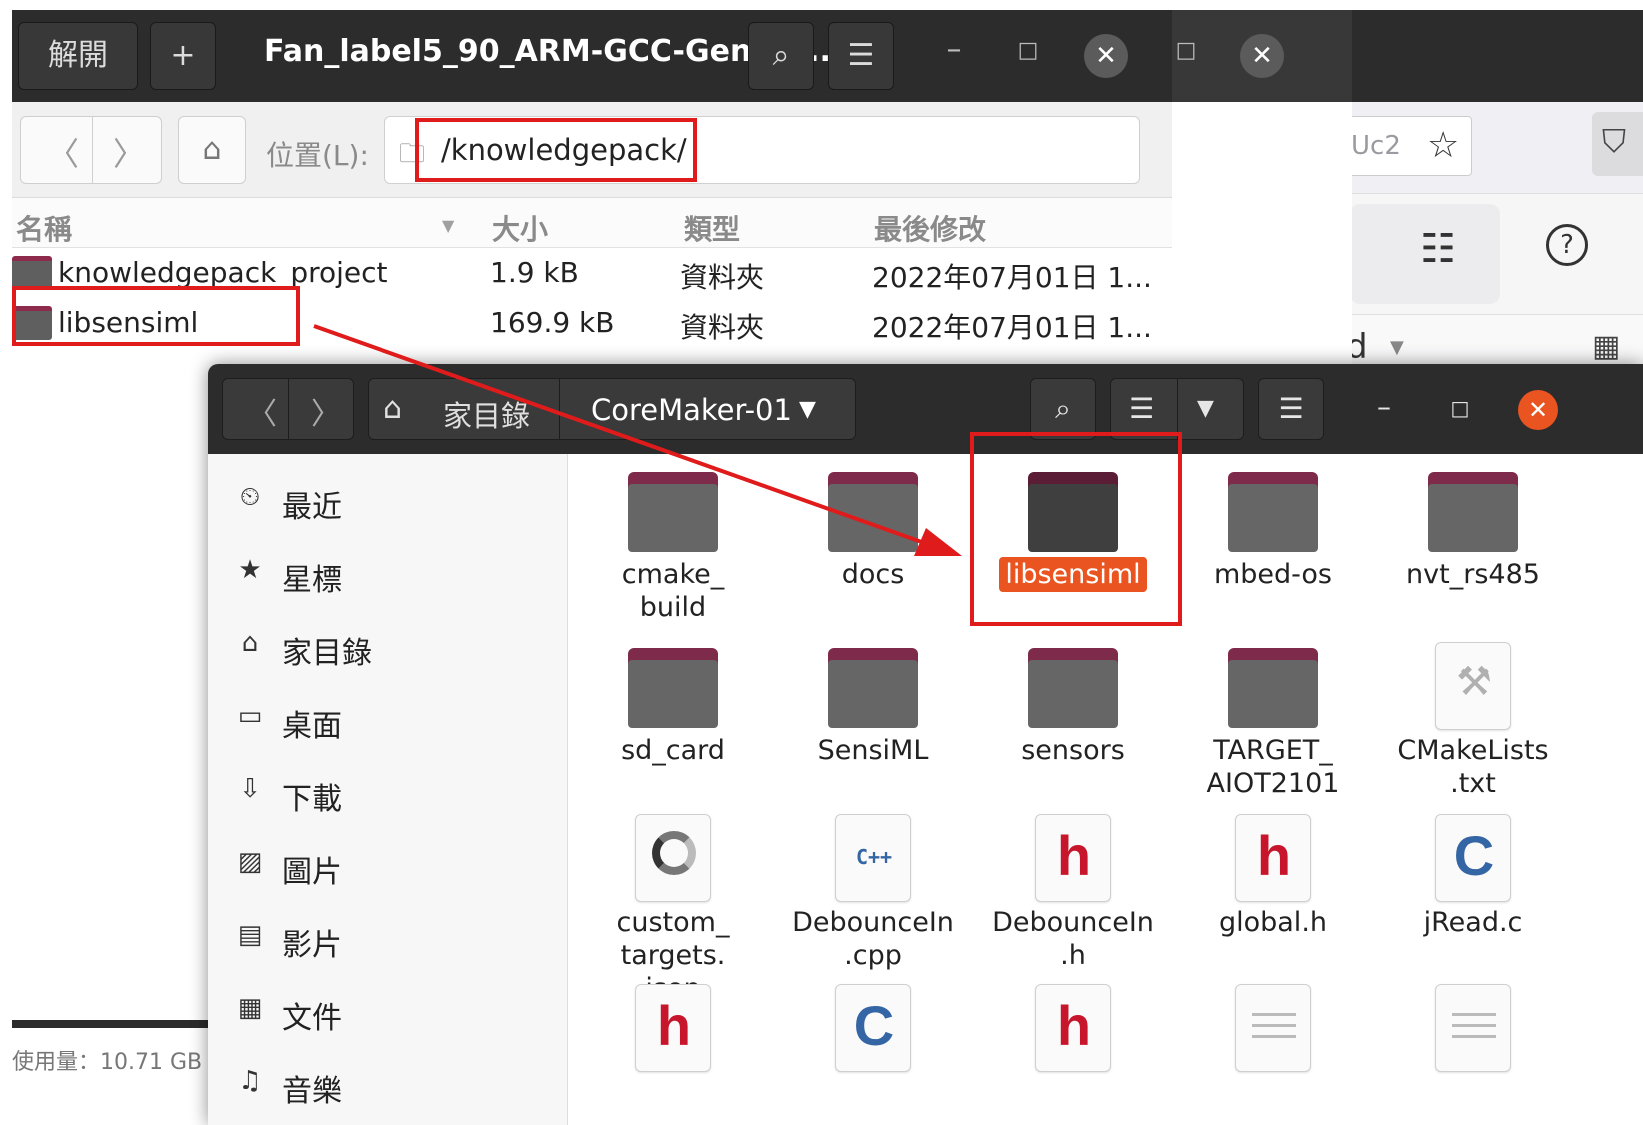 The image size is (1643, 1125). I want to click on annotation-arrow, so click(637, 440).